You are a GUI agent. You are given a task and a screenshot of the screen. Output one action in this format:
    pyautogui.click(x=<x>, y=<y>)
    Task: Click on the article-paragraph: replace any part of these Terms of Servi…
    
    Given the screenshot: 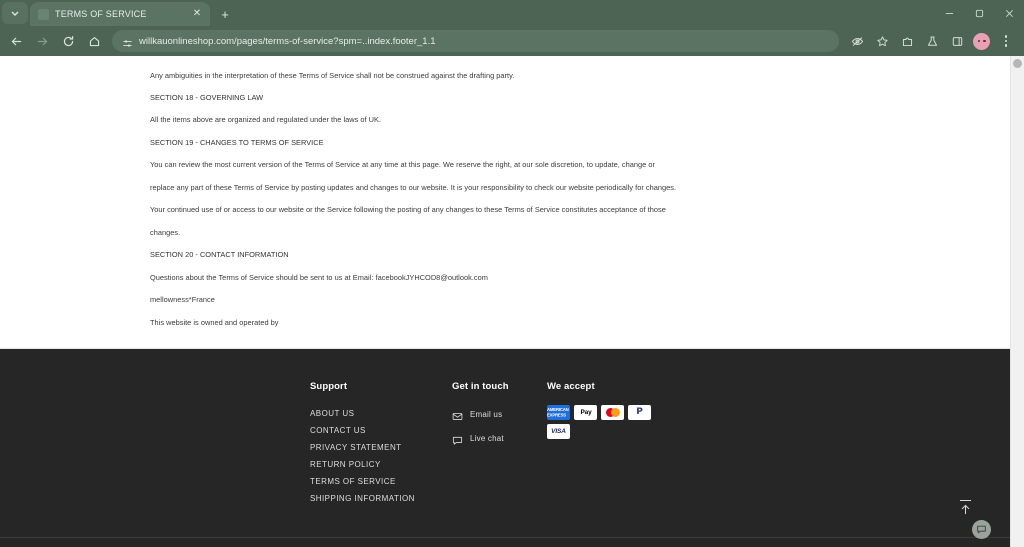 What is the action you would take?
    pyautogui.click(x=413, y=187)
    